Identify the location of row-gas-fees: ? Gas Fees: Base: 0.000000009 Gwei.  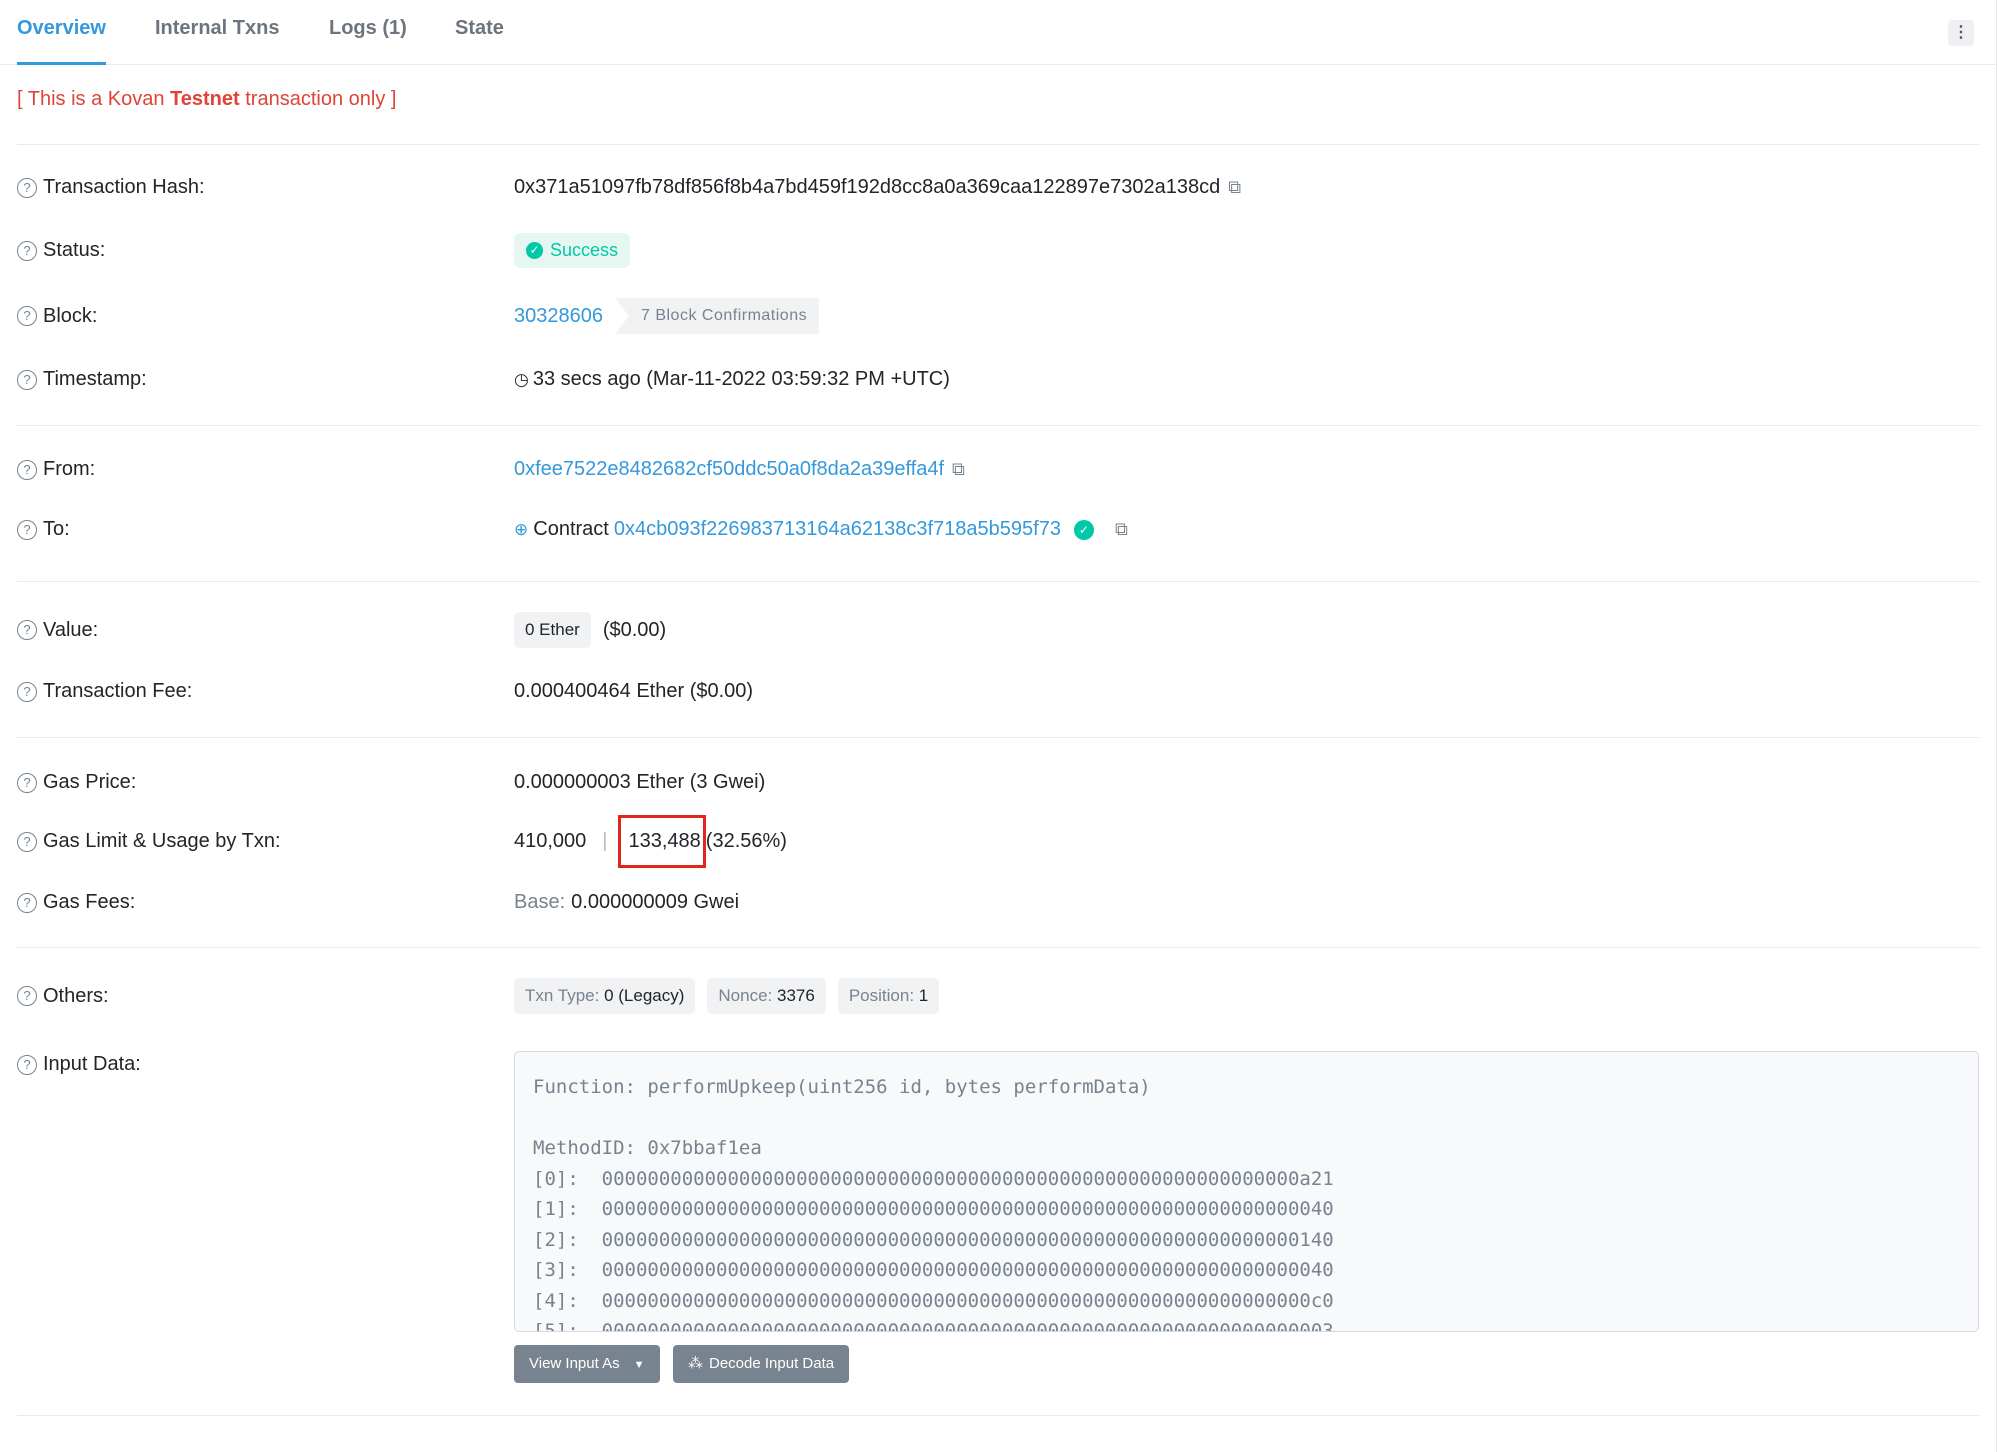
(998, 902).